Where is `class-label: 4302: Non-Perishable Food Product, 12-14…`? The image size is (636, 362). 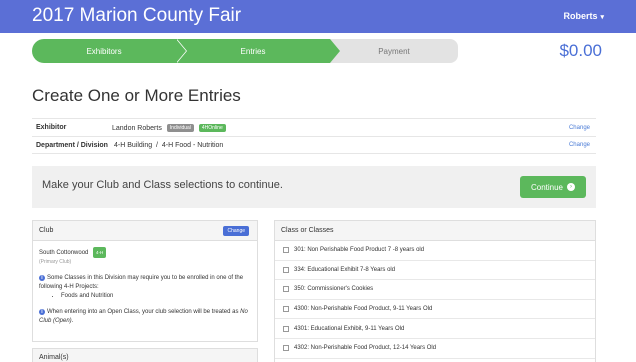 class-label: 4302: Non-Perishable Food Product, 12-14… is located at coordinates (365, 348).